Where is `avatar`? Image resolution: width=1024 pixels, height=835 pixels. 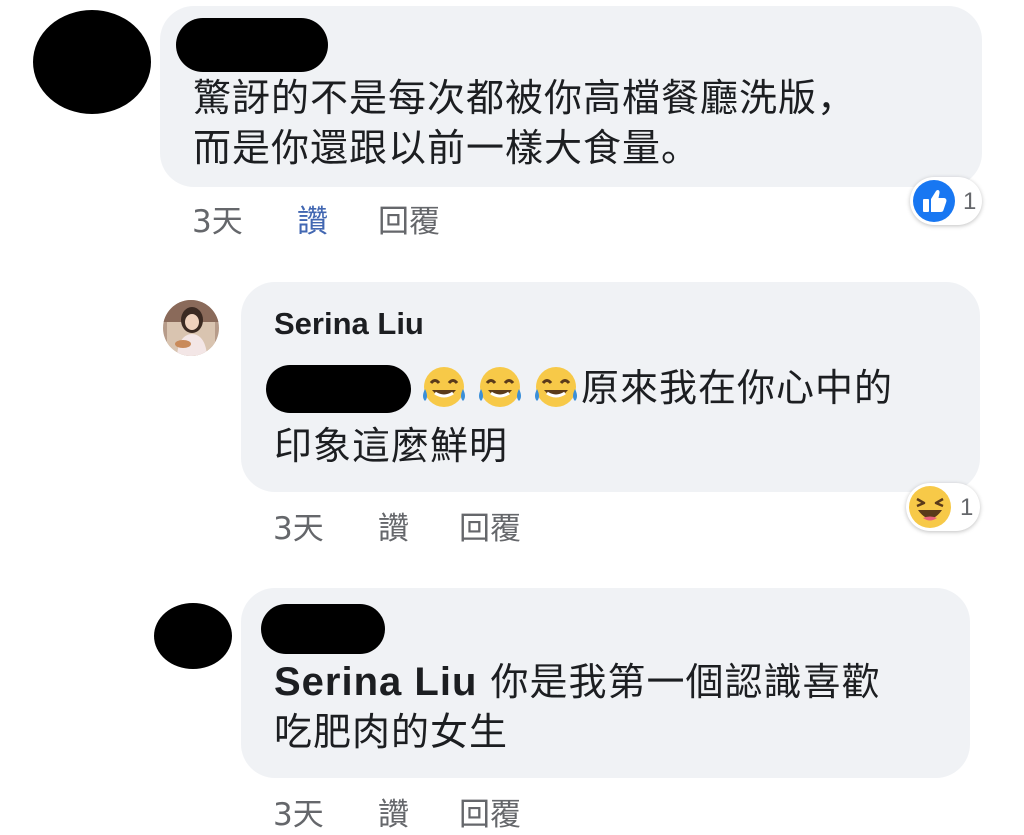 avatar is located at coordinates (191, 328).